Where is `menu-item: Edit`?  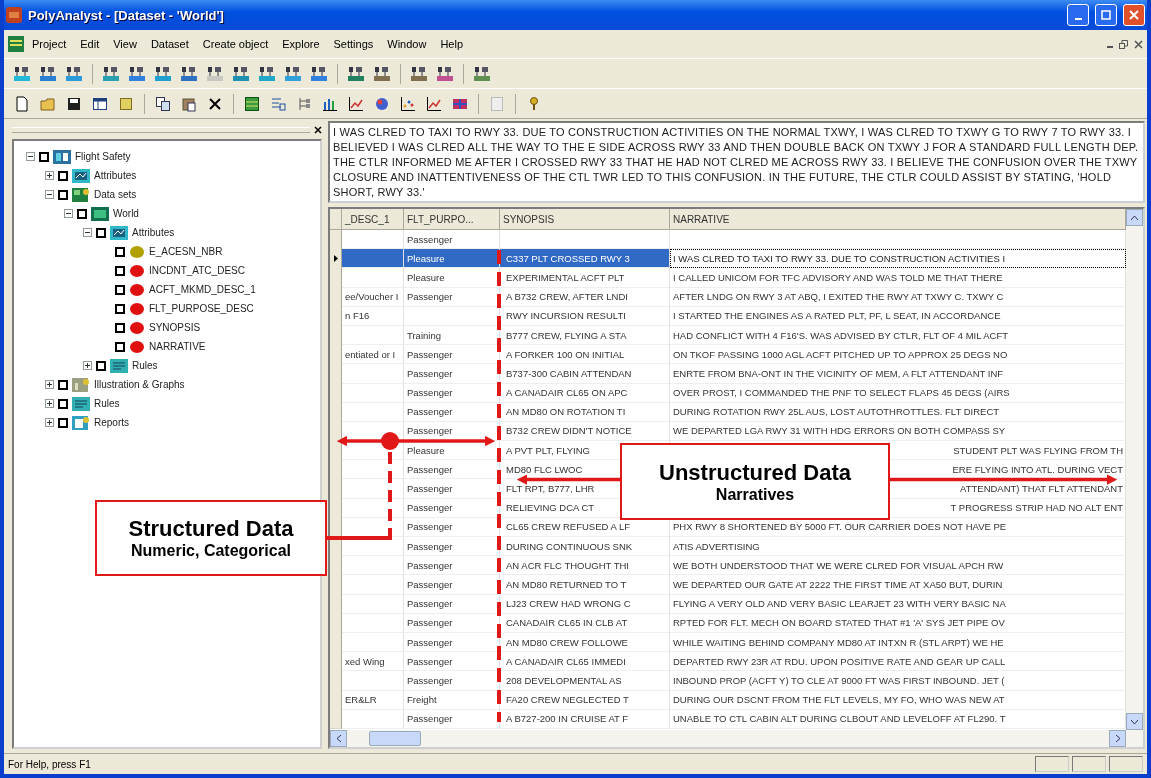
menu-item: Edit is located at coordinates (90, 44).